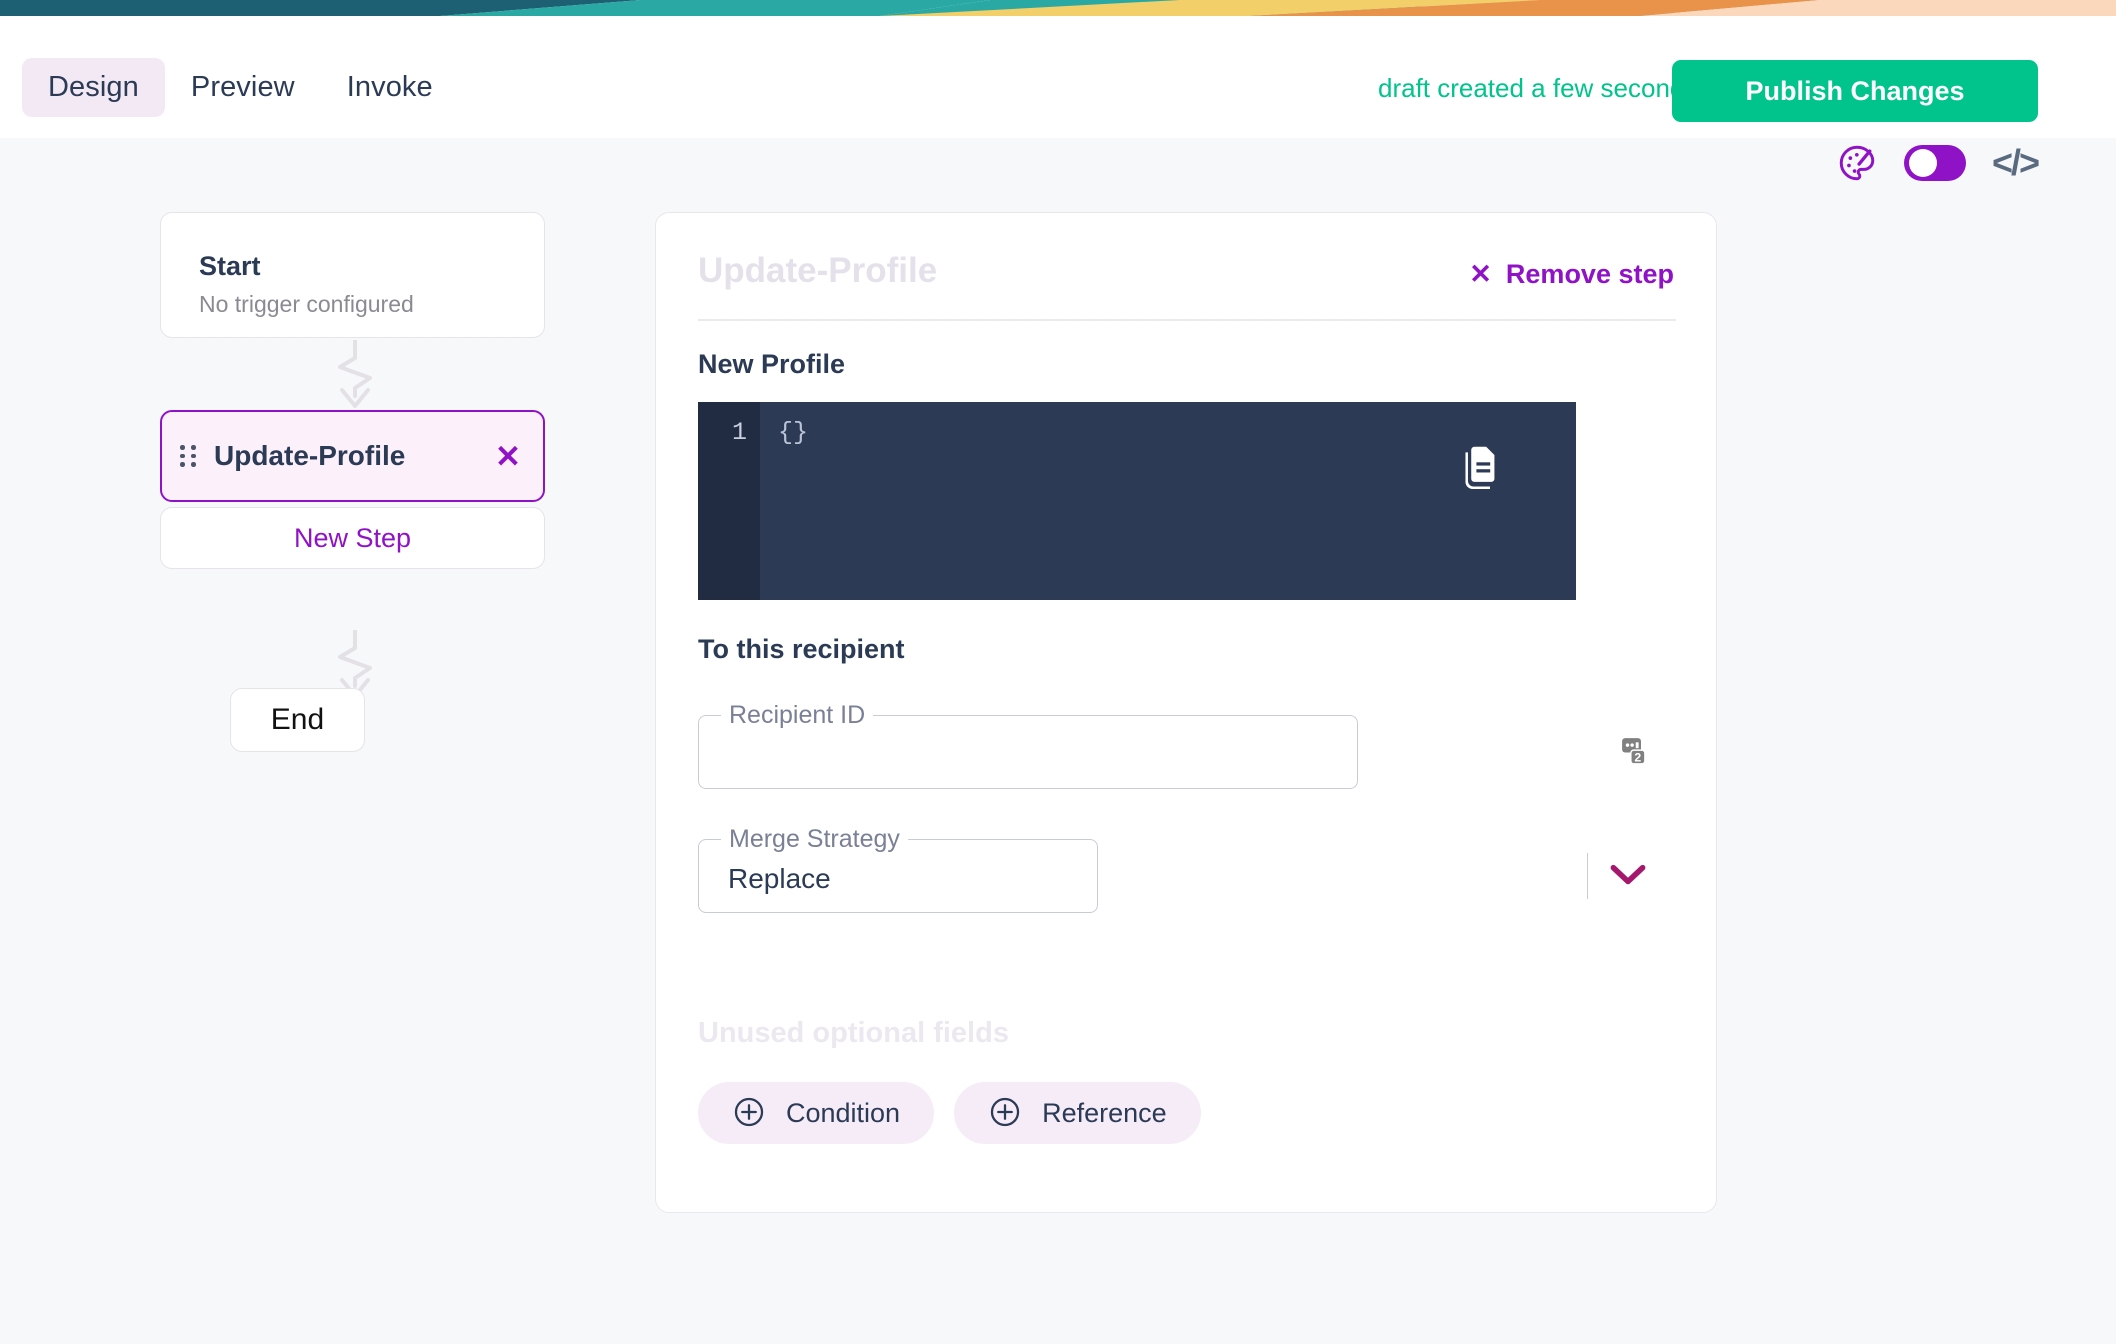  I want to click on tab-preview: Preview, so click(243, 87).